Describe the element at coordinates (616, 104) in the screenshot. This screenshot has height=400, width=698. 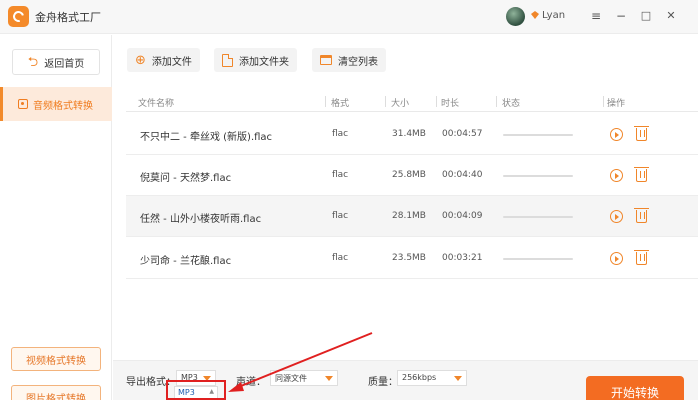
I see `col-actions: 操作` at that location.